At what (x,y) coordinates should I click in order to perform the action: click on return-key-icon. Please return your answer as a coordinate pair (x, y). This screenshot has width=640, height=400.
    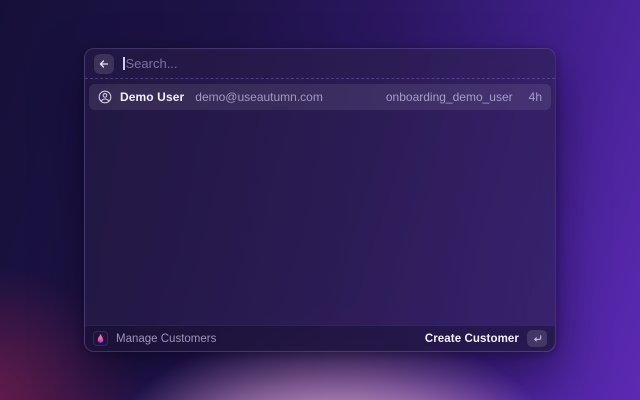
    Looking at the image, I should click on (537, 338).